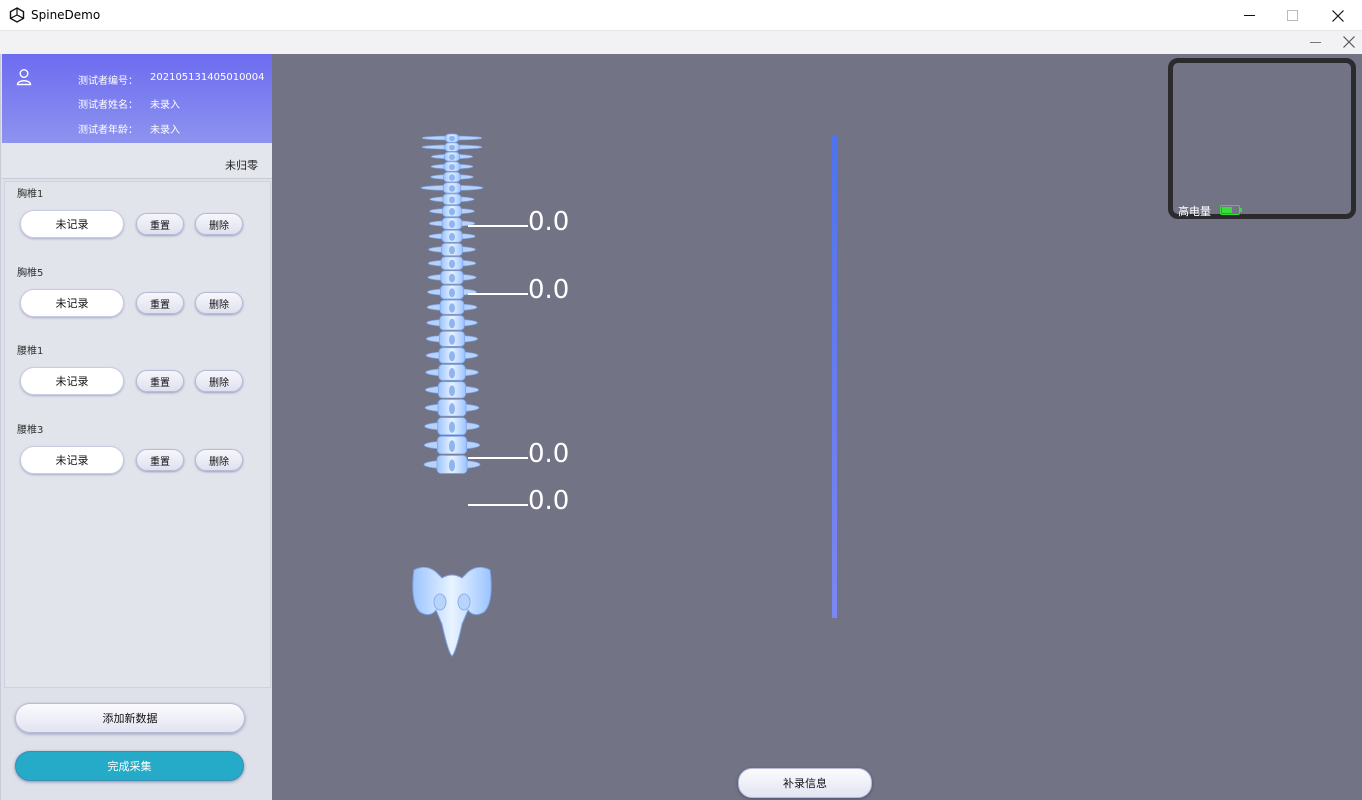 The width and height of the screenshot is (1362, 800). I want to click on maximize-icon, so click(1292, 15).